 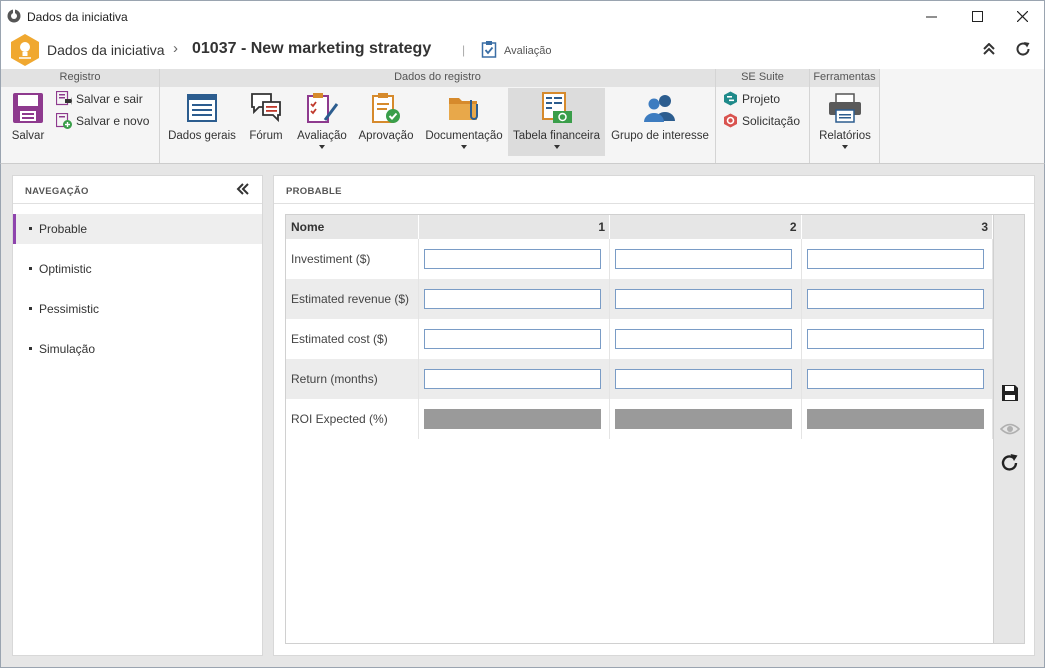 I want to click on breadcrumb-root: Dados da iniciativa, so click(x=106, y=50).